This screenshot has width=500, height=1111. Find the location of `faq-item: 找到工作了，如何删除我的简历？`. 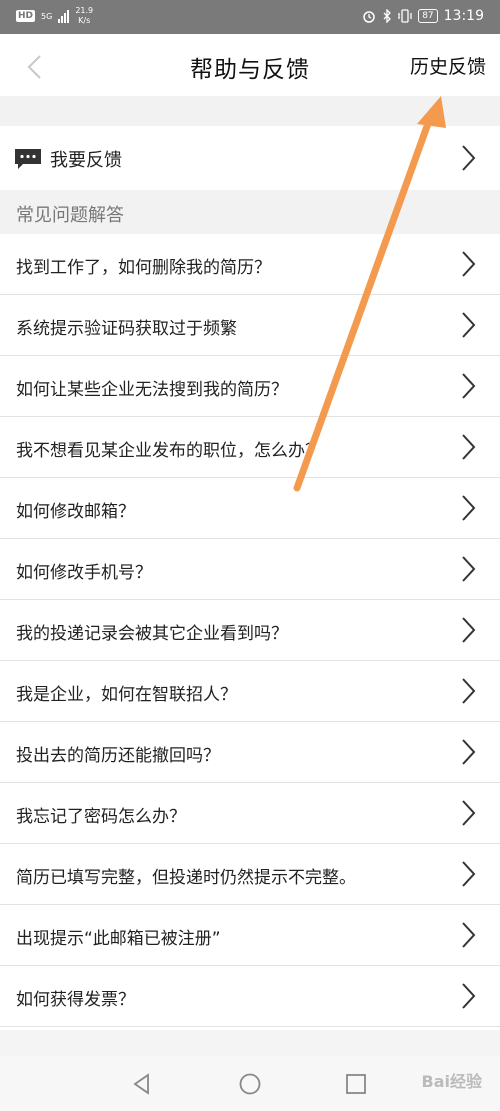

faq-item: 找到工作了，如何删除我的简历？ is located at coordinates (250, 264).